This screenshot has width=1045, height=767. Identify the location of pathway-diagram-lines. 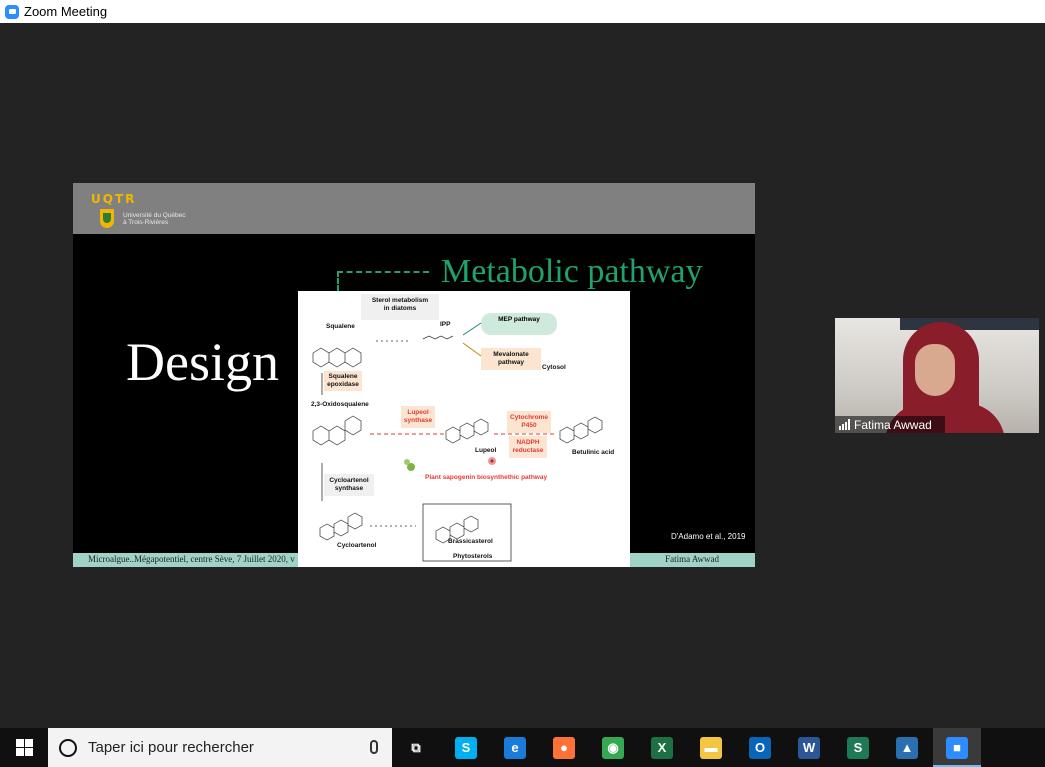
(457, 428).